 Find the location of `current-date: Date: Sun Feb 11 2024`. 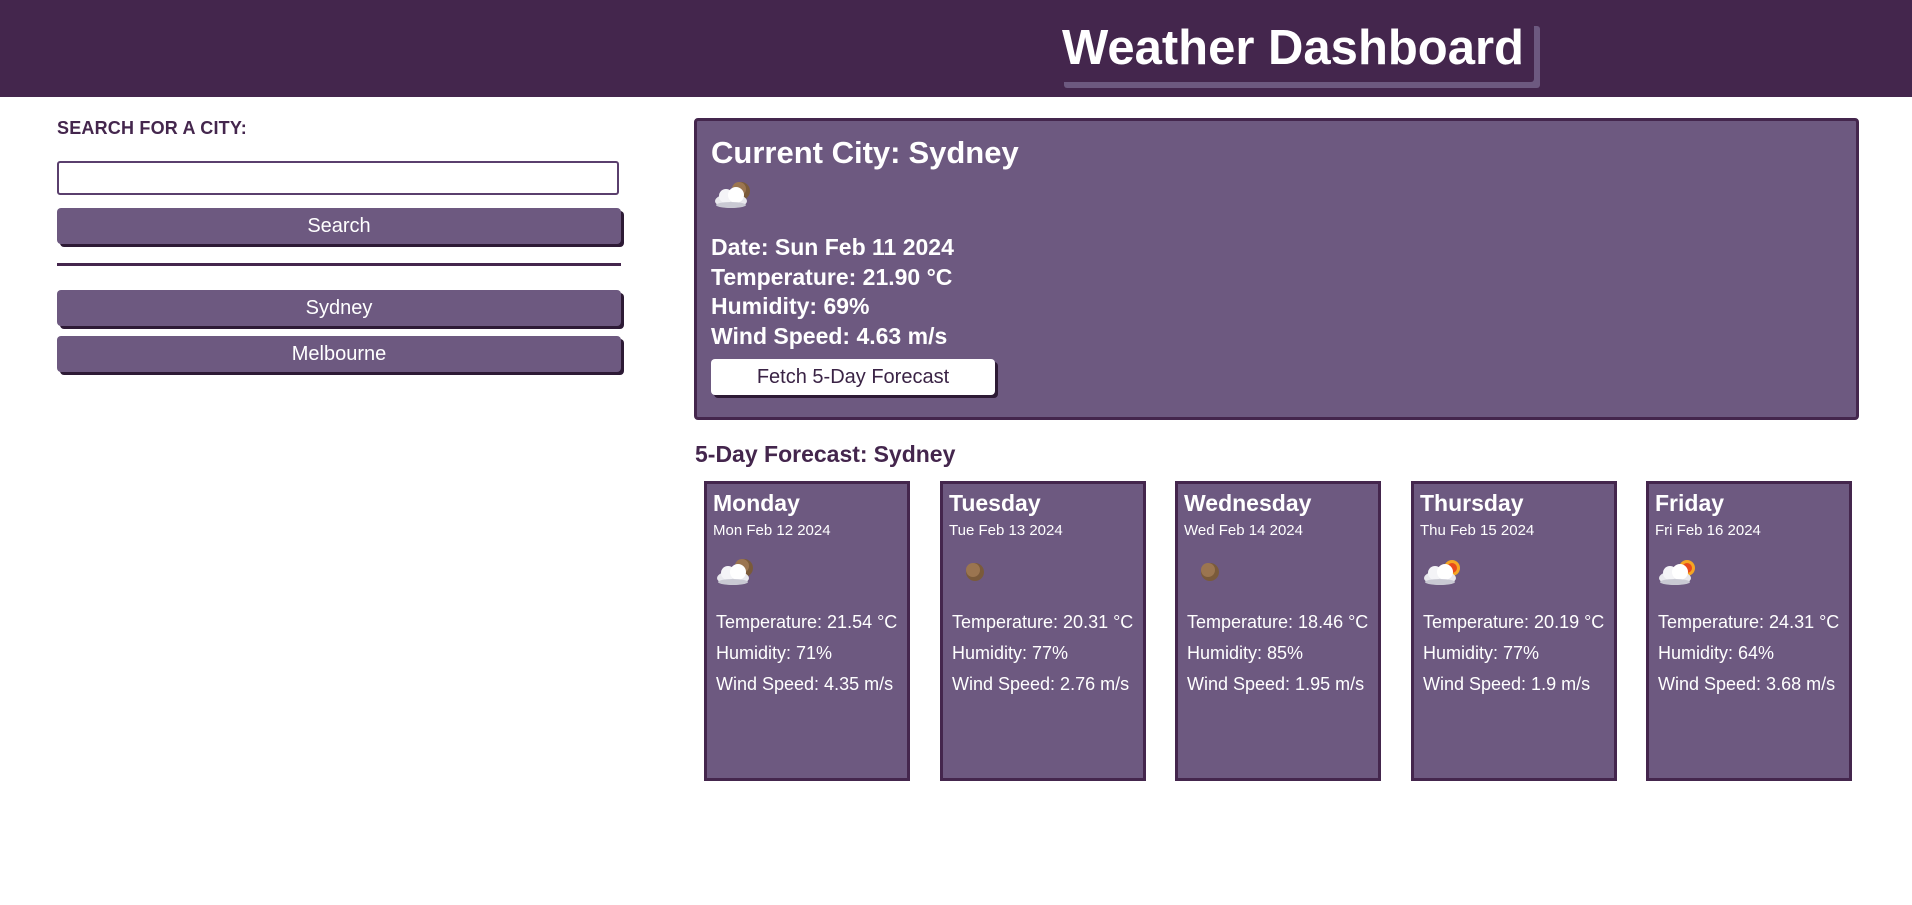

current-date: Date: Sun Feb 11 2024 is located at coordinates (832, 247).